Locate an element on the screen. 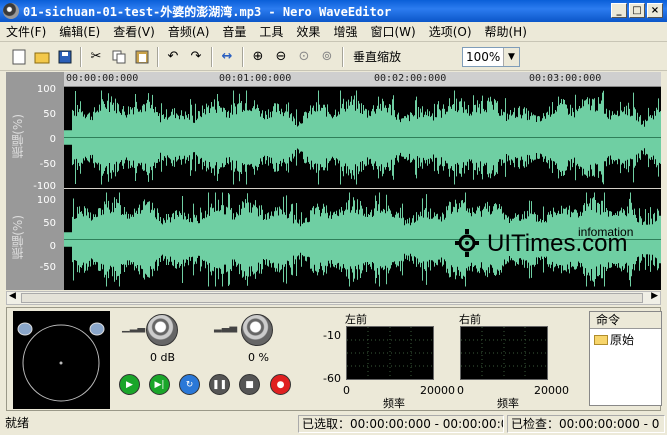 The image size is (667, 435). db-top-label: -10 is located at coordinates (332, 335).